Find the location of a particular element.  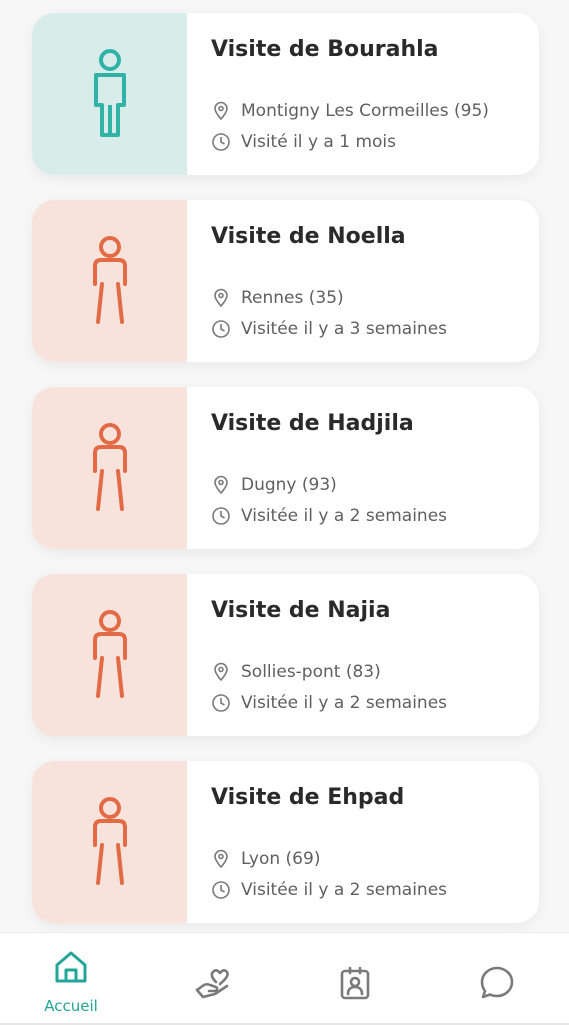

bottom-tab-bar: Accueil is located at coordinates (284, 978).